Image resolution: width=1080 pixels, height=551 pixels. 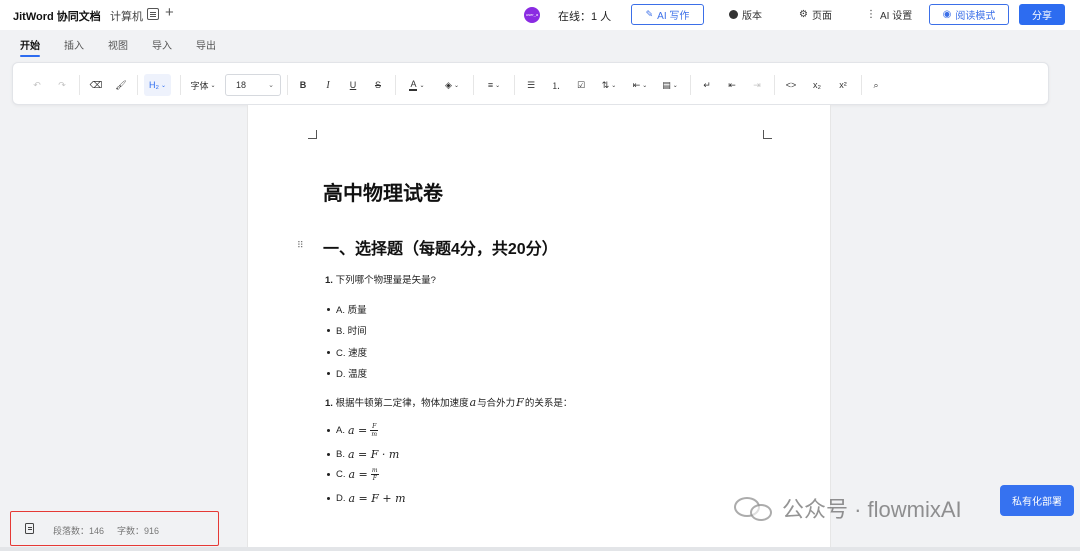 What do you see at coordinates (30, 47) in the screenshot?
I see `tab-start: 开始` at bounding box center [30, 47].